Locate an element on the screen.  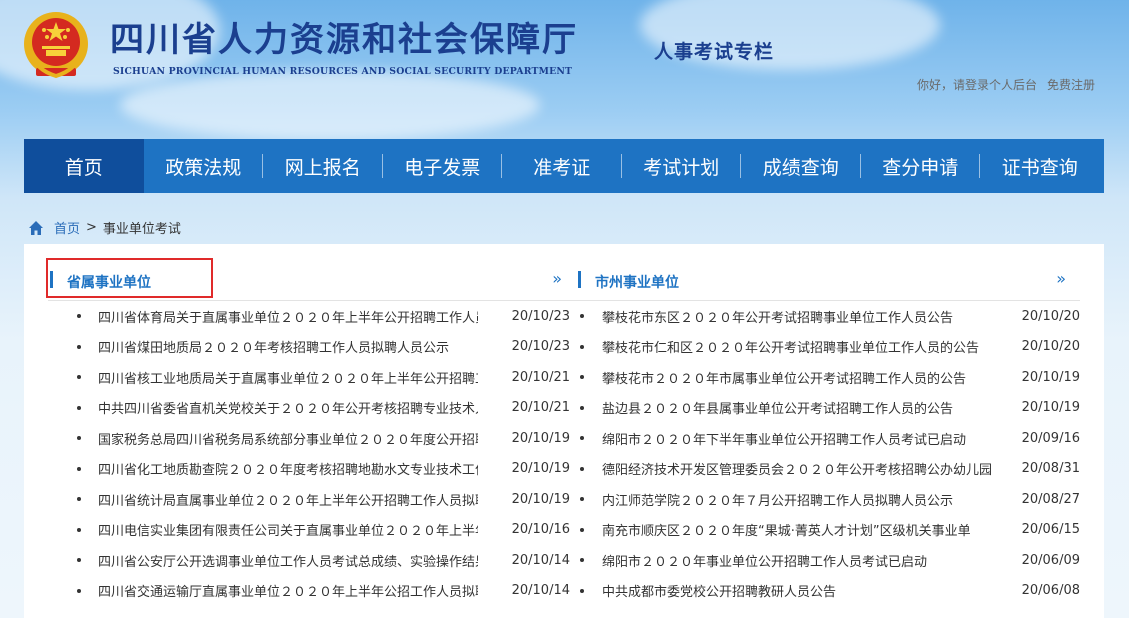
list-item: 四川省煤田地质局２０２０年考核招聘工作人员拟聘人员公示 20/10/23 is located at coordinates (312, 347).